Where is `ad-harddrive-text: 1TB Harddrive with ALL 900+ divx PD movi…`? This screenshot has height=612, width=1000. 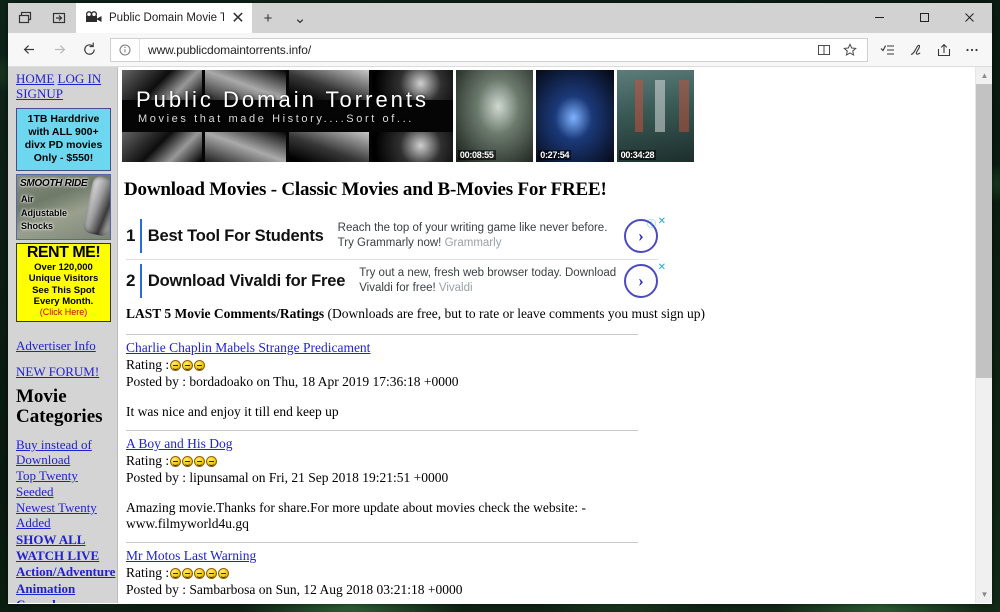
ad-harddrive-text: 1TB Harddrive with ALL 900+ divx PD movi… is located at coordinates (63, 139).